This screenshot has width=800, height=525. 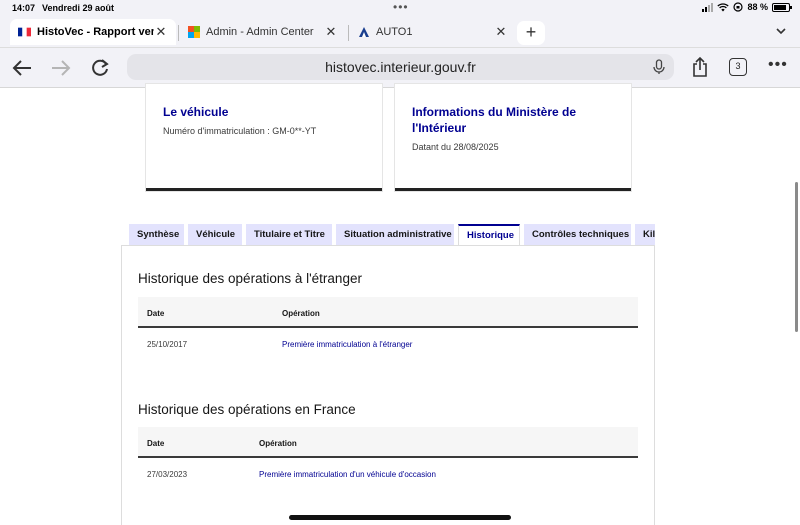 I want to click on browser-tab-admin: Admin - Admin Center ✕, so click(x=263, y=32).